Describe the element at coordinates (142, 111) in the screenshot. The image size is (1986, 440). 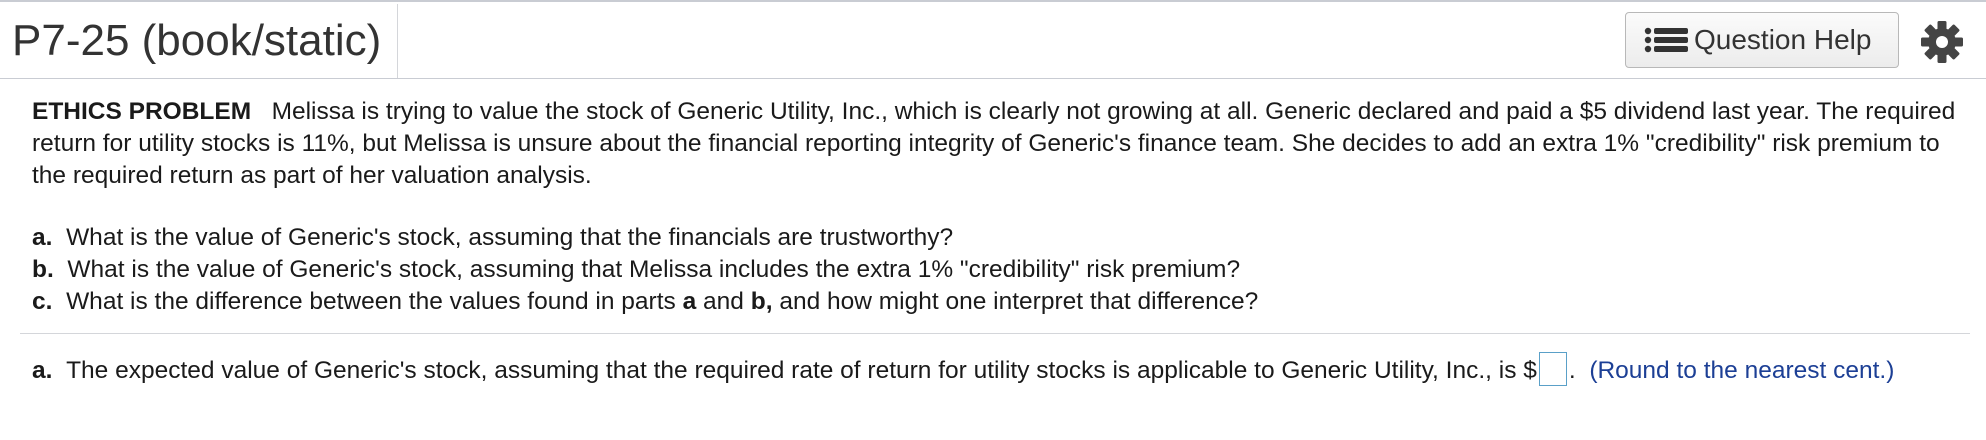
I see `problem-lead: ETHICS PROBLEM` at that location.